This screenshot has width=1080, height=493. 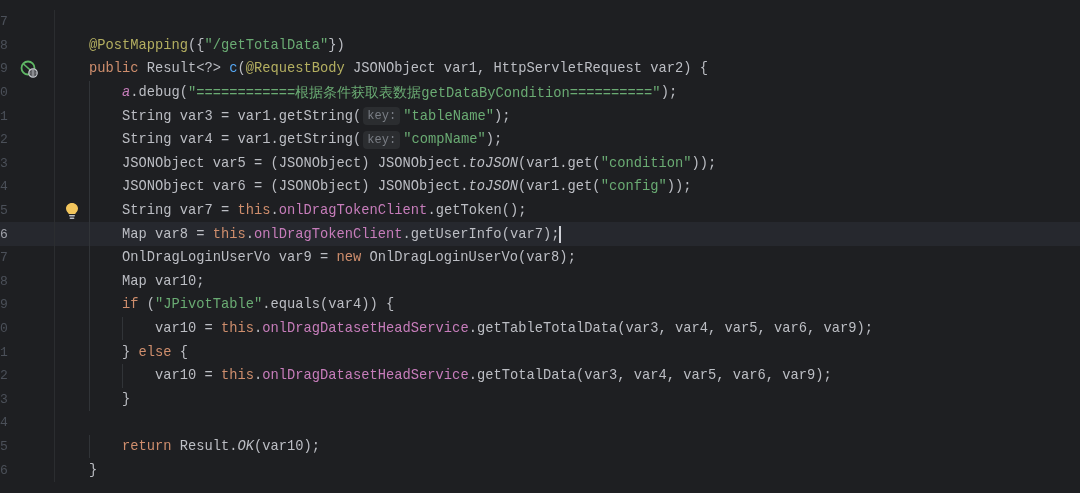 What do you see at coordinates (188, 446) in the screenshot?
I see `code-text: return Result.OK(var10);` at bounding box center [188, 446].